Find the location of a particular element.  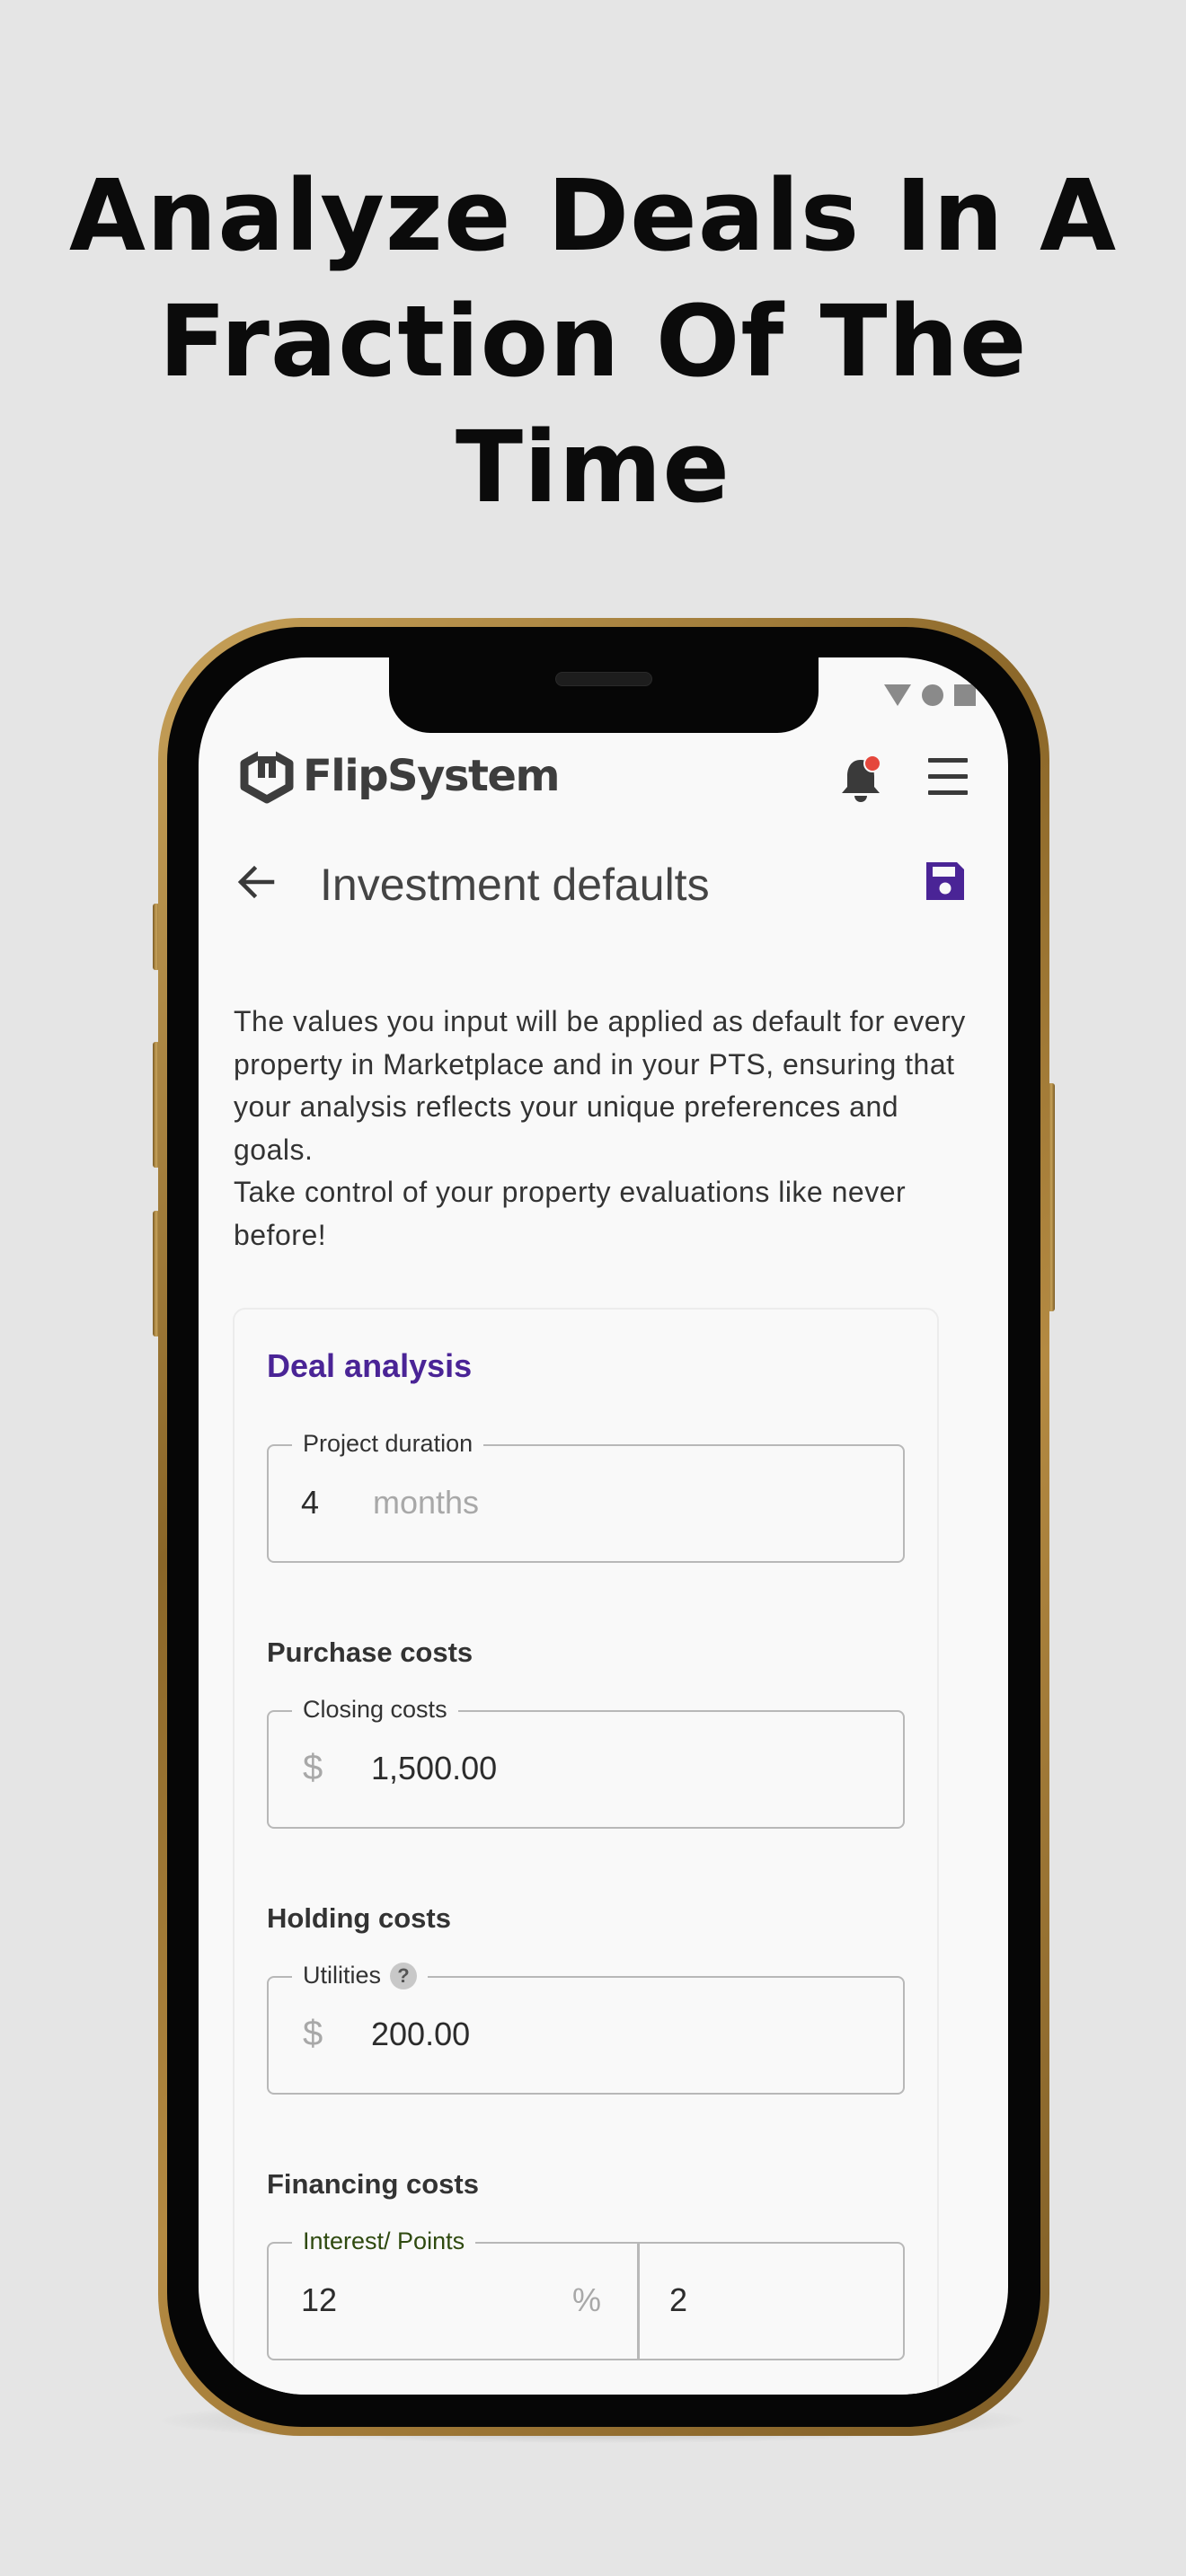

headline-line-3: Time is located at coordinates (593, 467).